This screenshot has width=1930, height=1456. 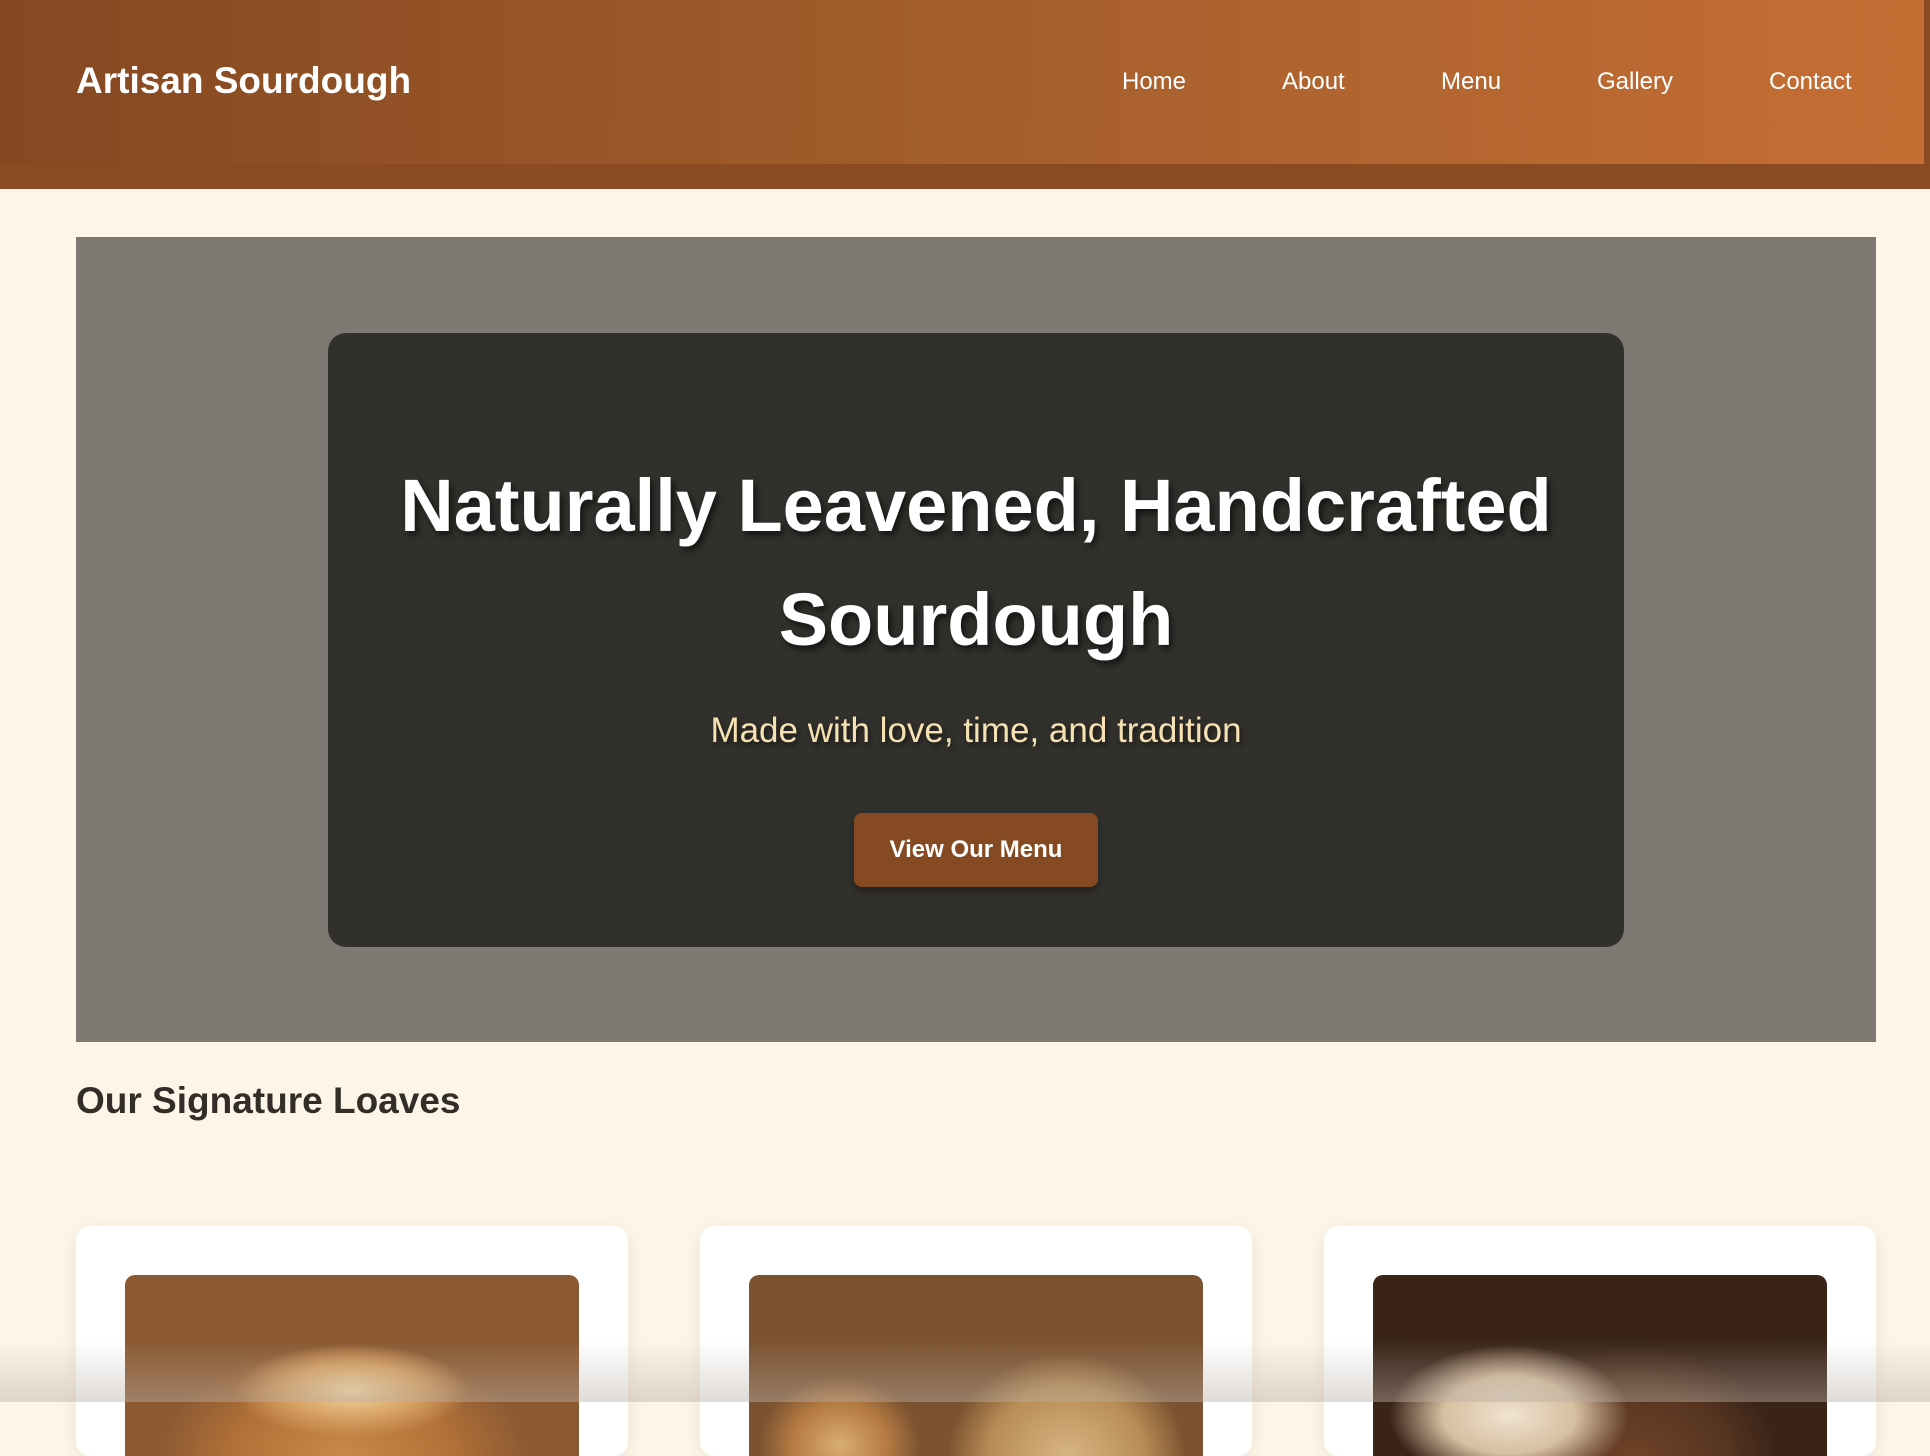 What do you see at coordinates (965, 82) in the screenshot?
I see `main-nav: Home About Menu Gallery Contact` at bounding box center [965, 82].